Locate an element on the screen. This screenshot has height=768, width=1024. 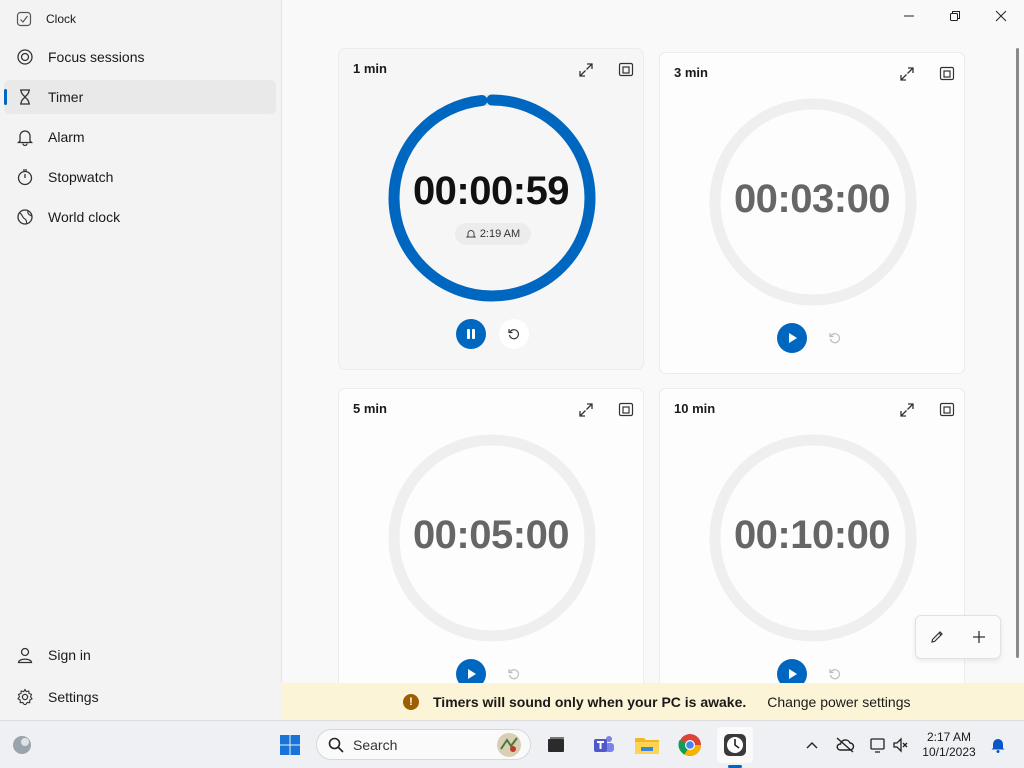
close-button is located at coordinates (1001, 16).